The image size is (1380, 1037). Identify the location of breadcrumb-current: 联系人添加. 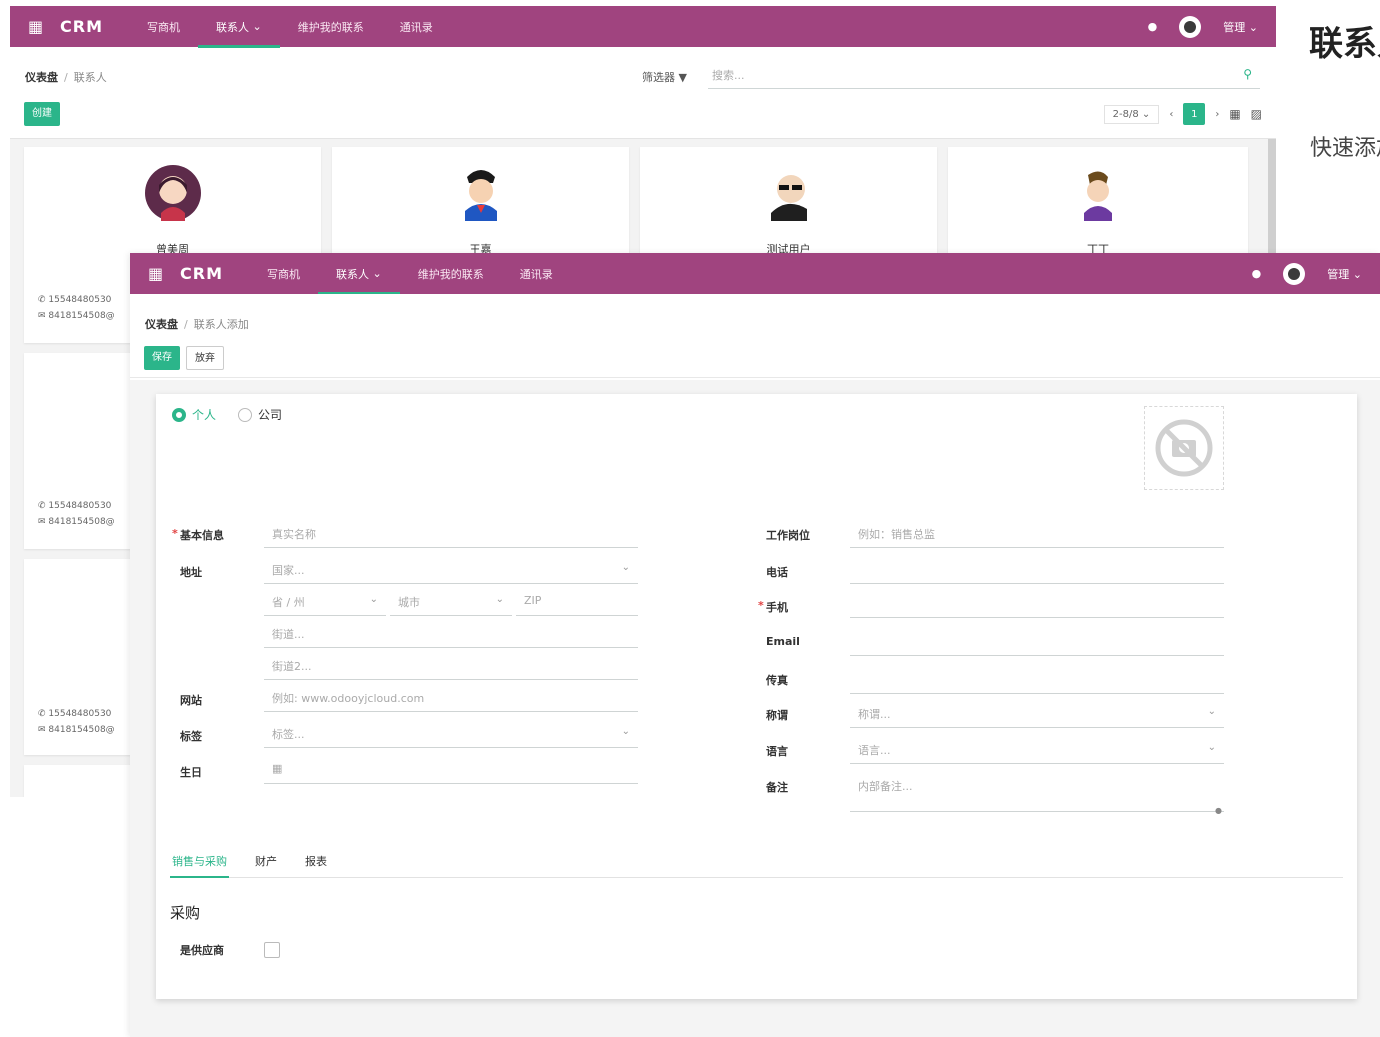
(221, 324).